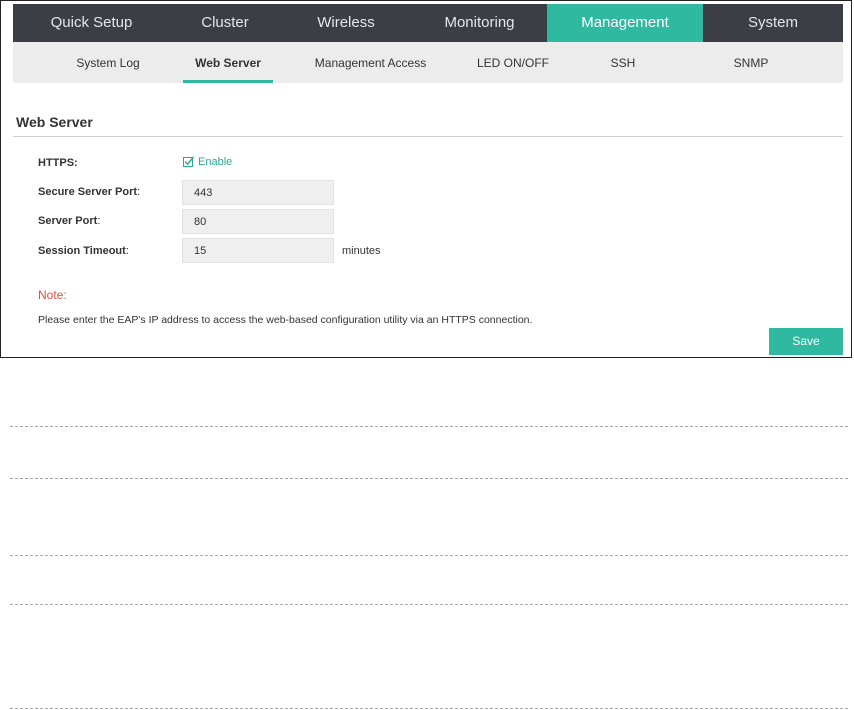  What do you see at coordinates (428, 136) in the screenshot?
I see `section-divider` at bounding box center [428, 136].